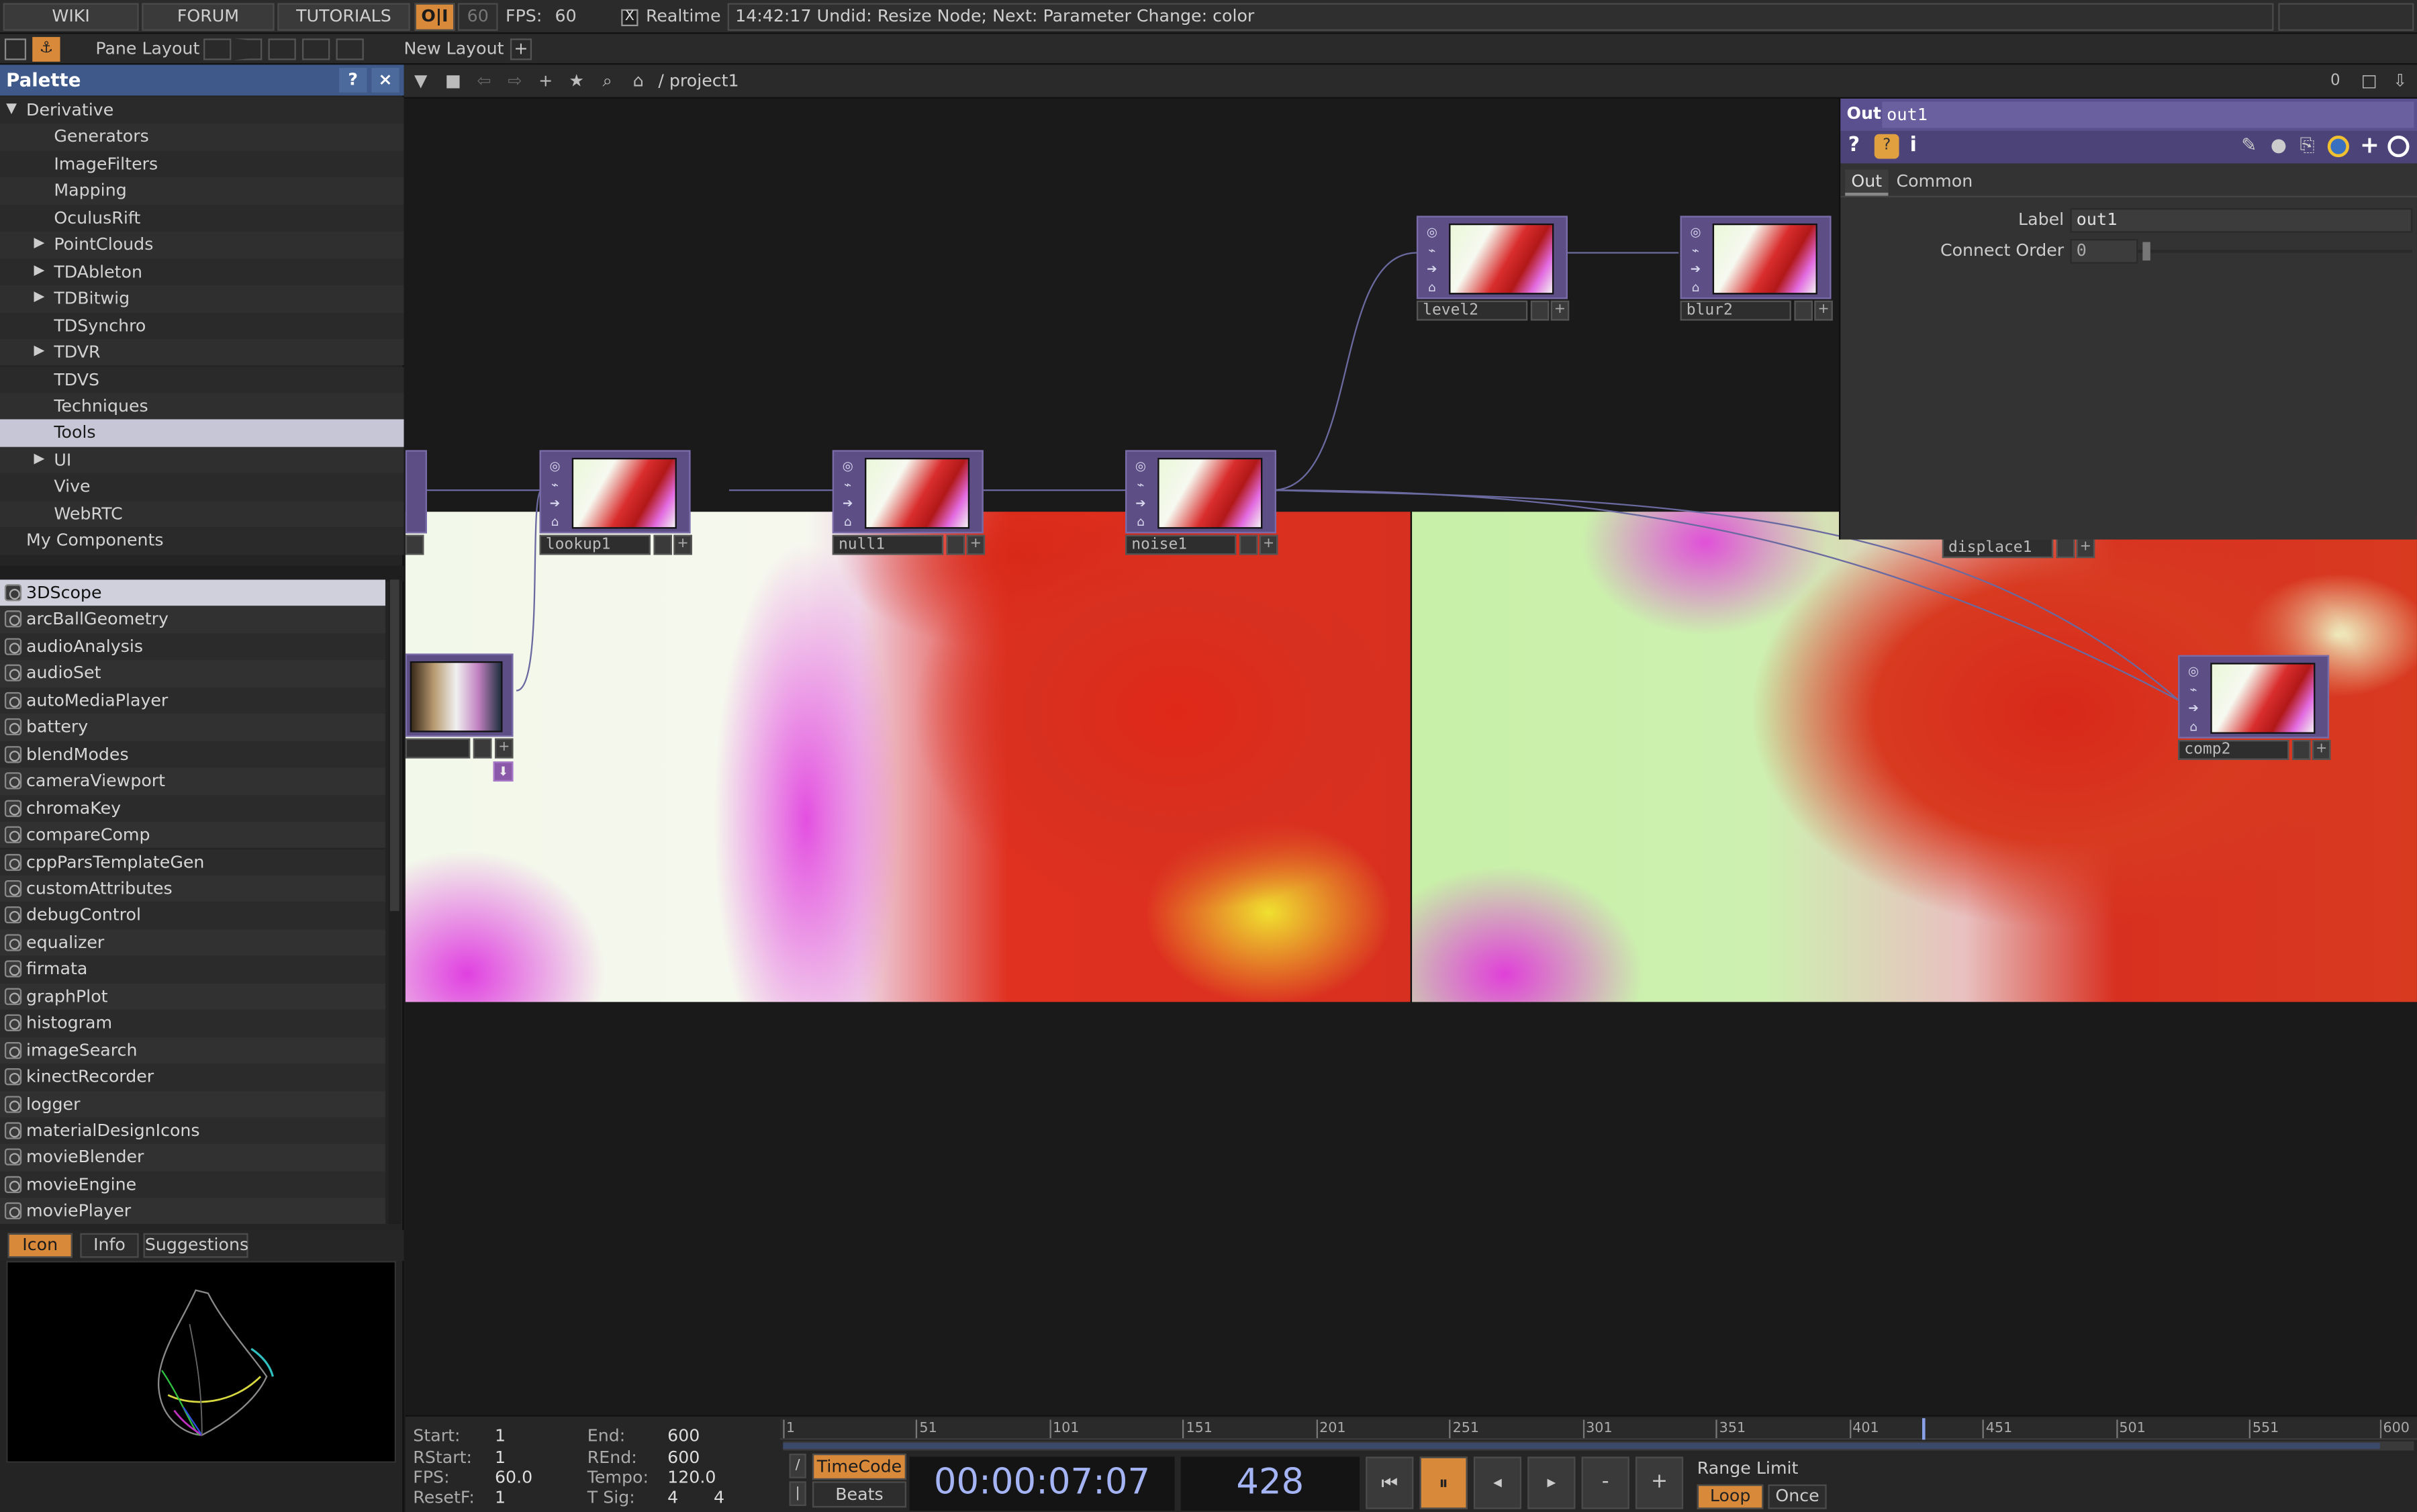 This screenshot has height=1512, width=2417. Describe the element at coordinates (282, 49) in the screenshot. I see `layout-stack-icon` at that location.